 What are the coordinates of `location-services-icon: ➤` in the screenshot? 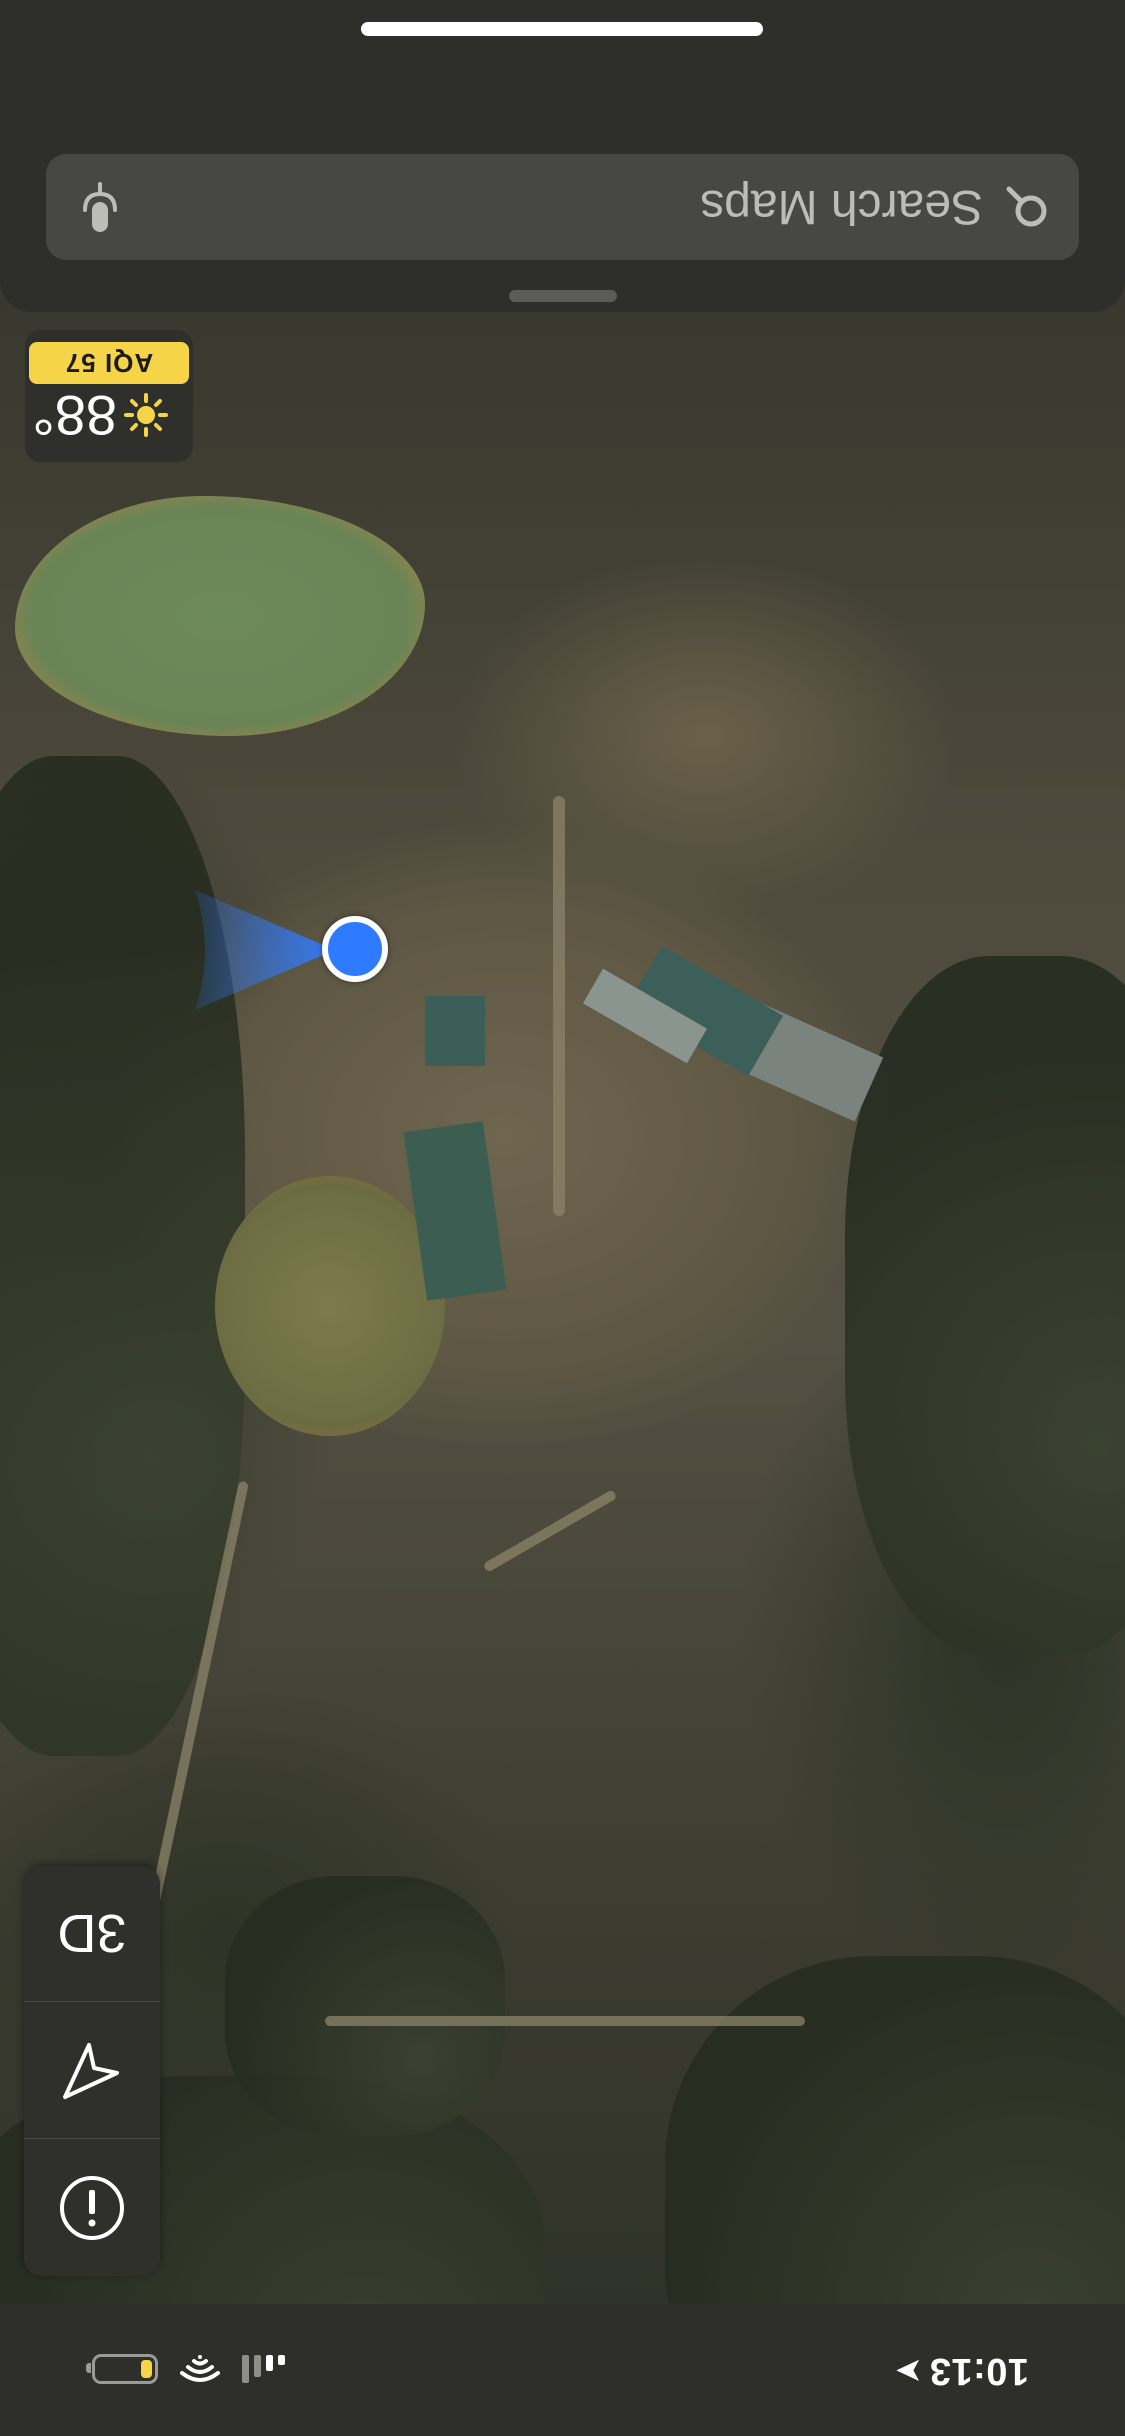 It's located at (908, 2370).